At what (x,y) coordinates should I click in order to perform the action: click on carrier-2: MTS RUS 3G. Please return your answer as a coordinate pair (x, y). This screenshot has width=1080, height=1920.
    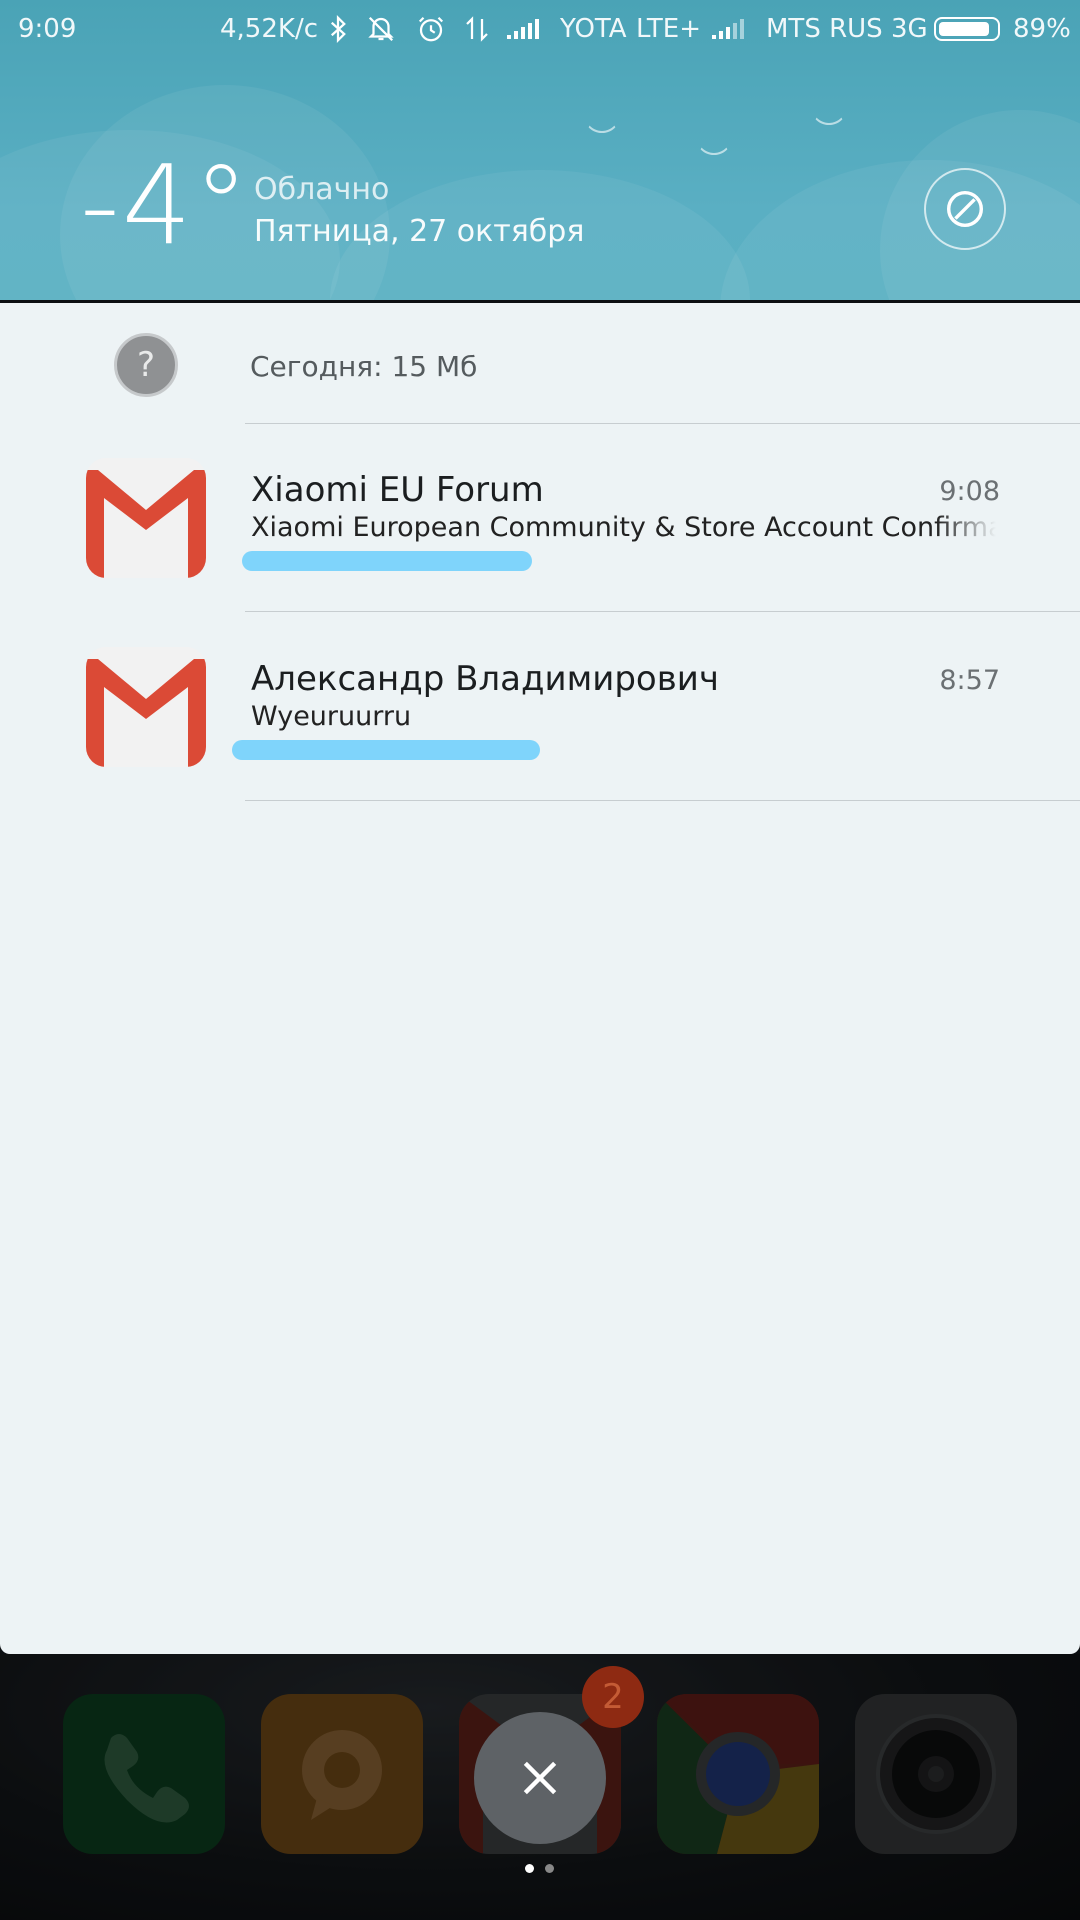
    Looking at the image, I should click on (847, 29).